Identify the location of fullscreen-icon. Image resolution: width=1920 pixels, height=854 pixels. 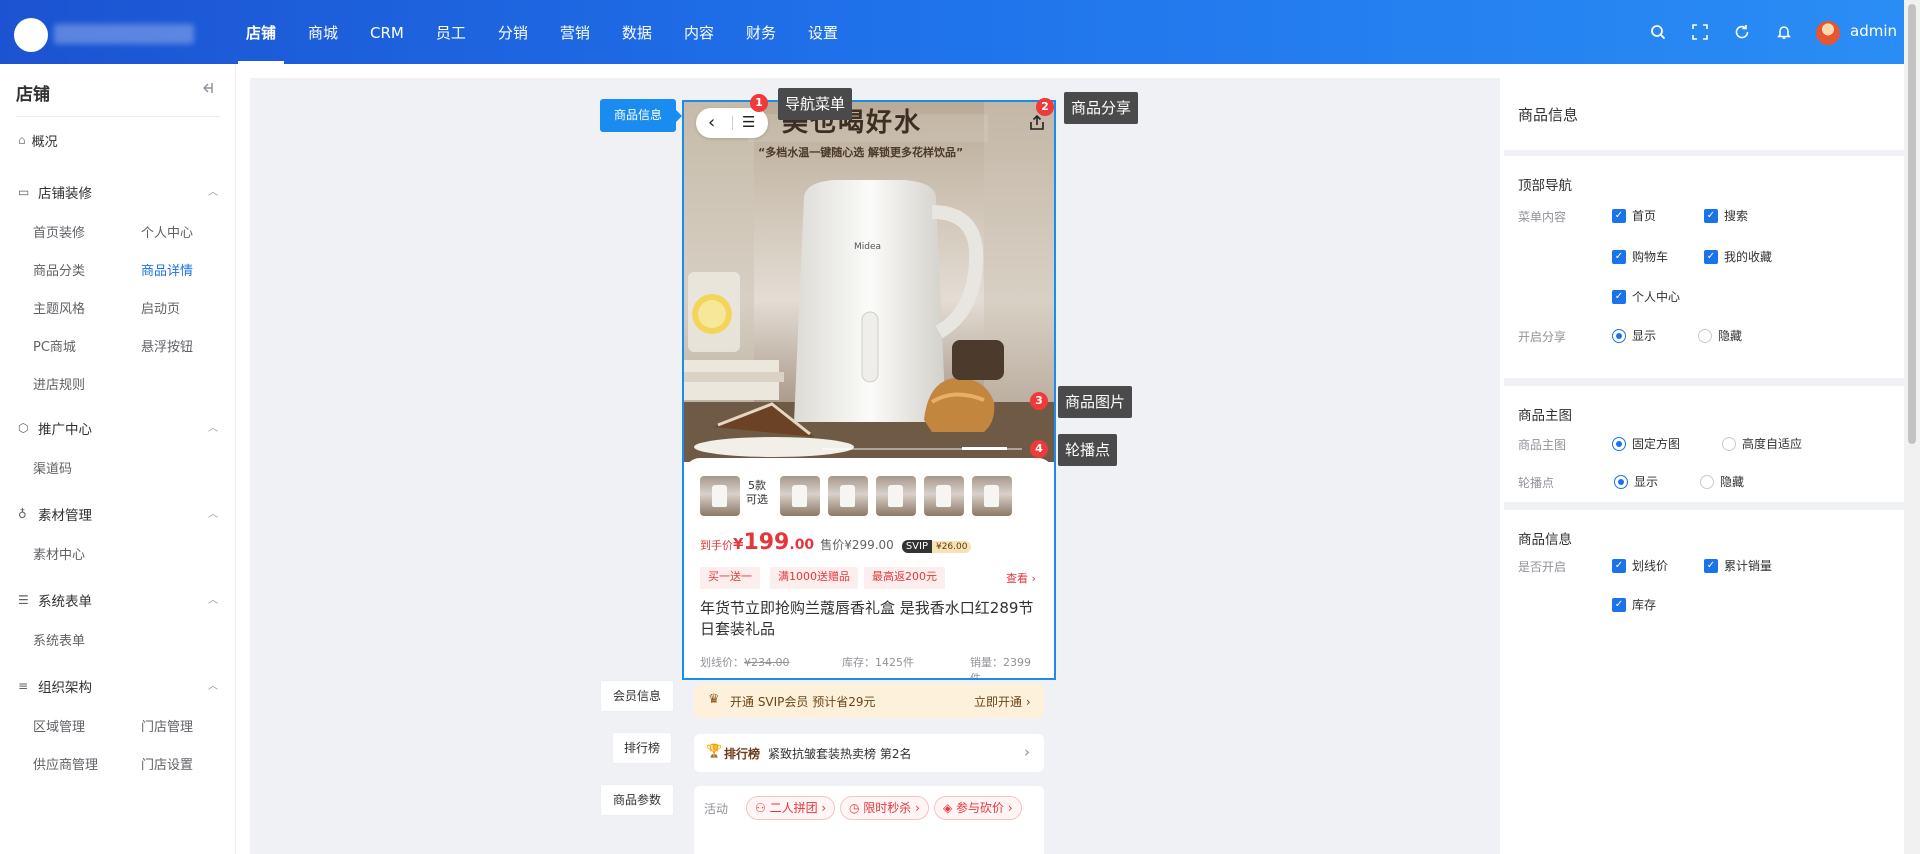
(1700, 32).